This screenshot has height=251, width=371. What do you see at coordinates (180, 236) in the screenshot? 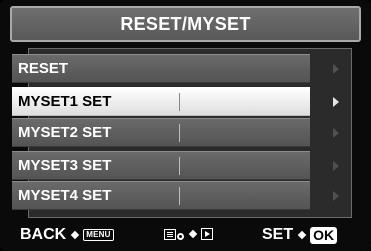
I see `gear-icon` at bounding box center [180, 236].